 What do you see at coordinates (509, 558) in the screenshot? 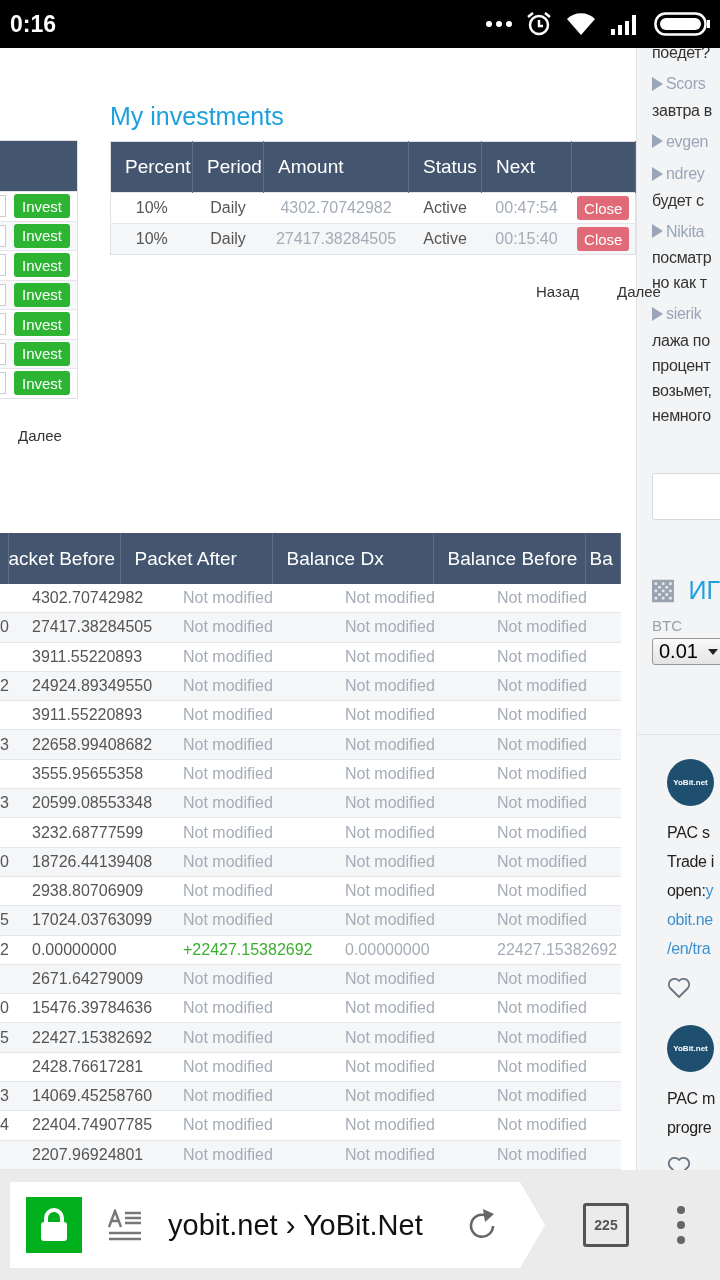
I see `column-header: Balance Before` at bounding box center [509, 558].